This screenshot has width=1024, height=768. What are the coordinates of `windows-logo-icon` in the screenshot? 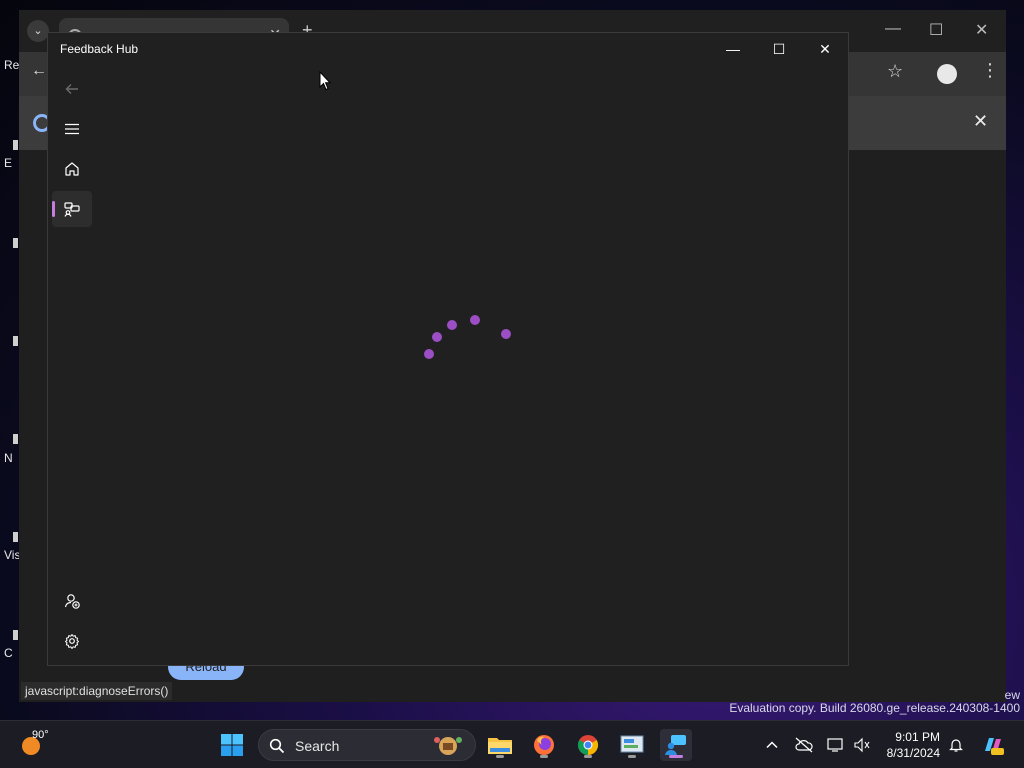 It's located at (232, 745).